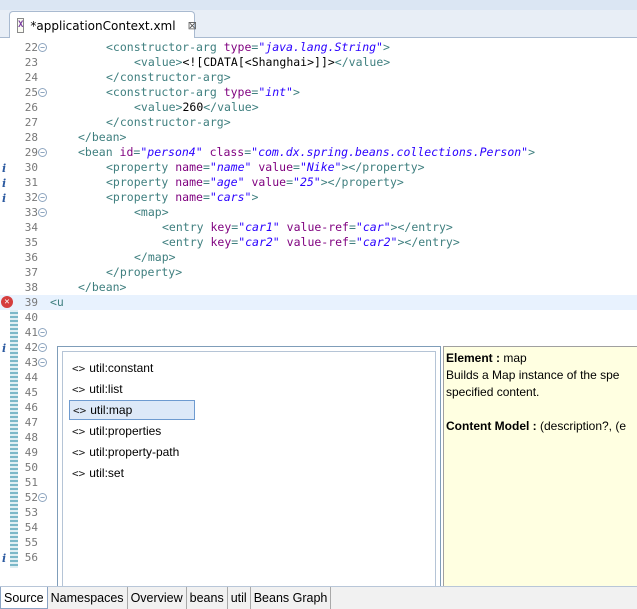 The height and width of the screenshot is (609, 637). Describe the element at coordinates (318, 77) in the screenshot. I see `code-line: 24 </constructor-arg>` at that location.